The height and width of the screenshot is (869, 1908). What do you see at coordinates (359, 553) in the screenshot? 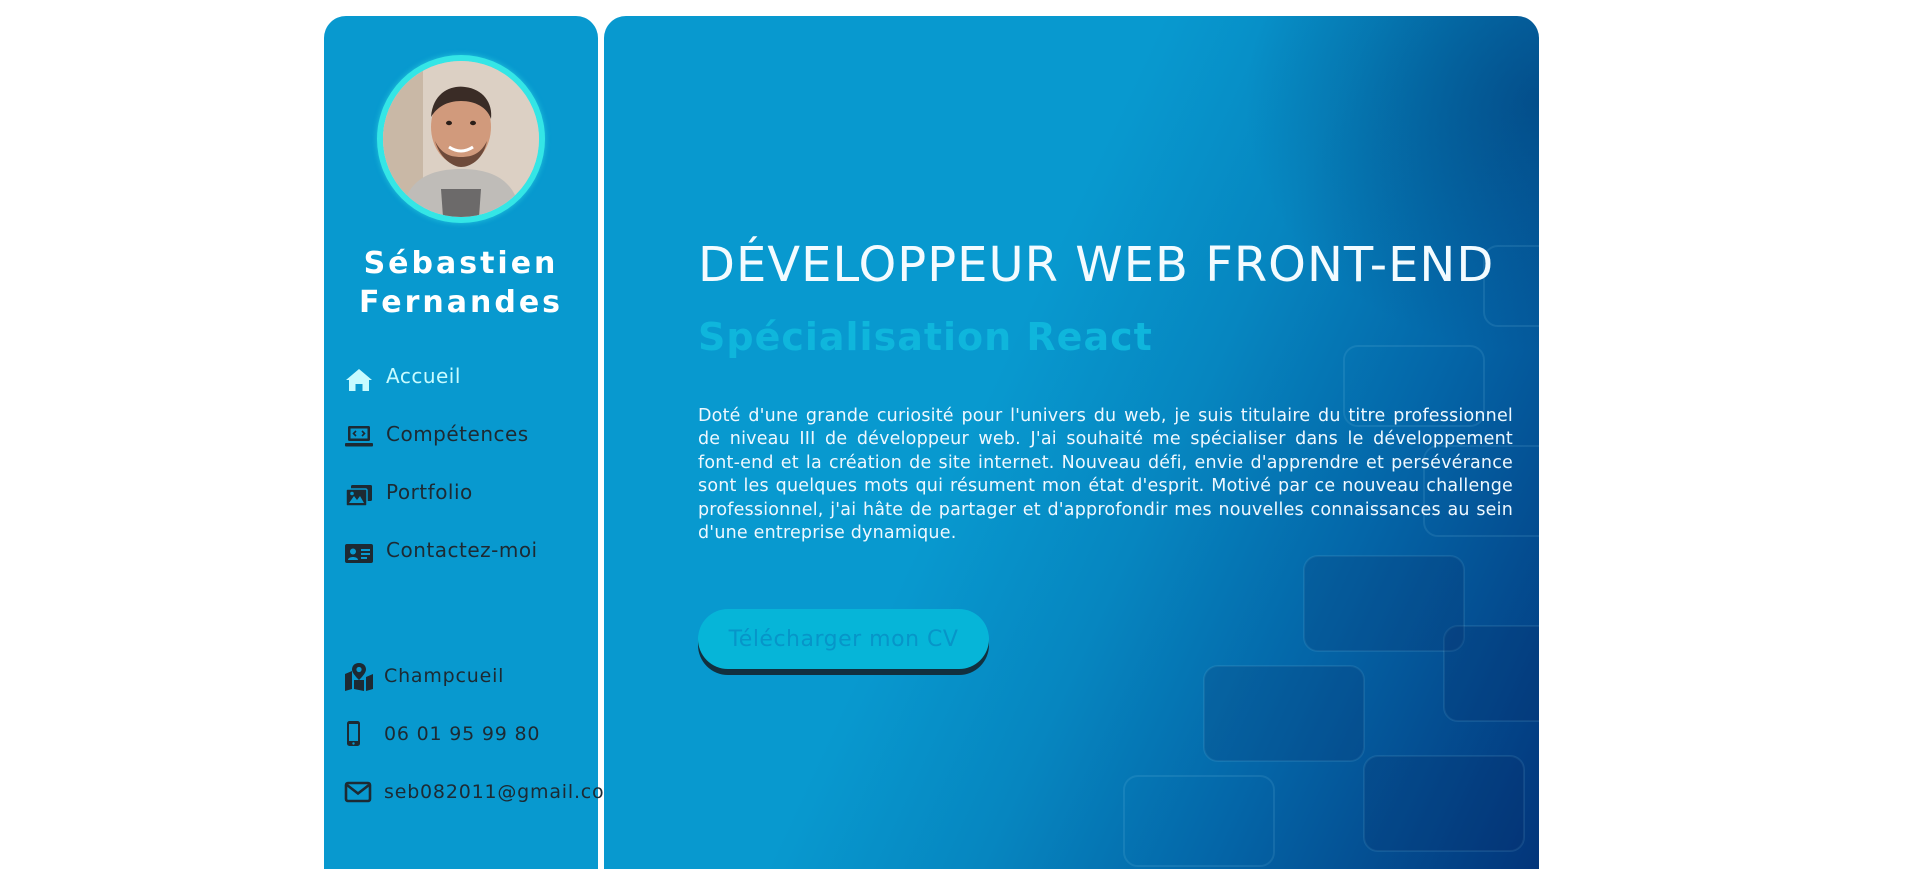
I see `id-card-icon` at bounding box center [359, 553].